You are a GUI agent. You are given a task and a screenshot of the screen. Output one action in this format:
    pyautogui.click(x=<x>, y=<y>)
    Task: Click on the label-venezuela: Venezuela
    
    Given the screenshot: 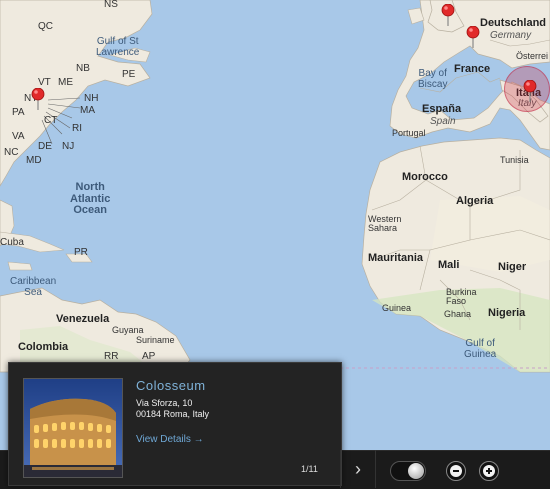 What is the action you would take?
    pyautogui.click(x=83, y=319)
    